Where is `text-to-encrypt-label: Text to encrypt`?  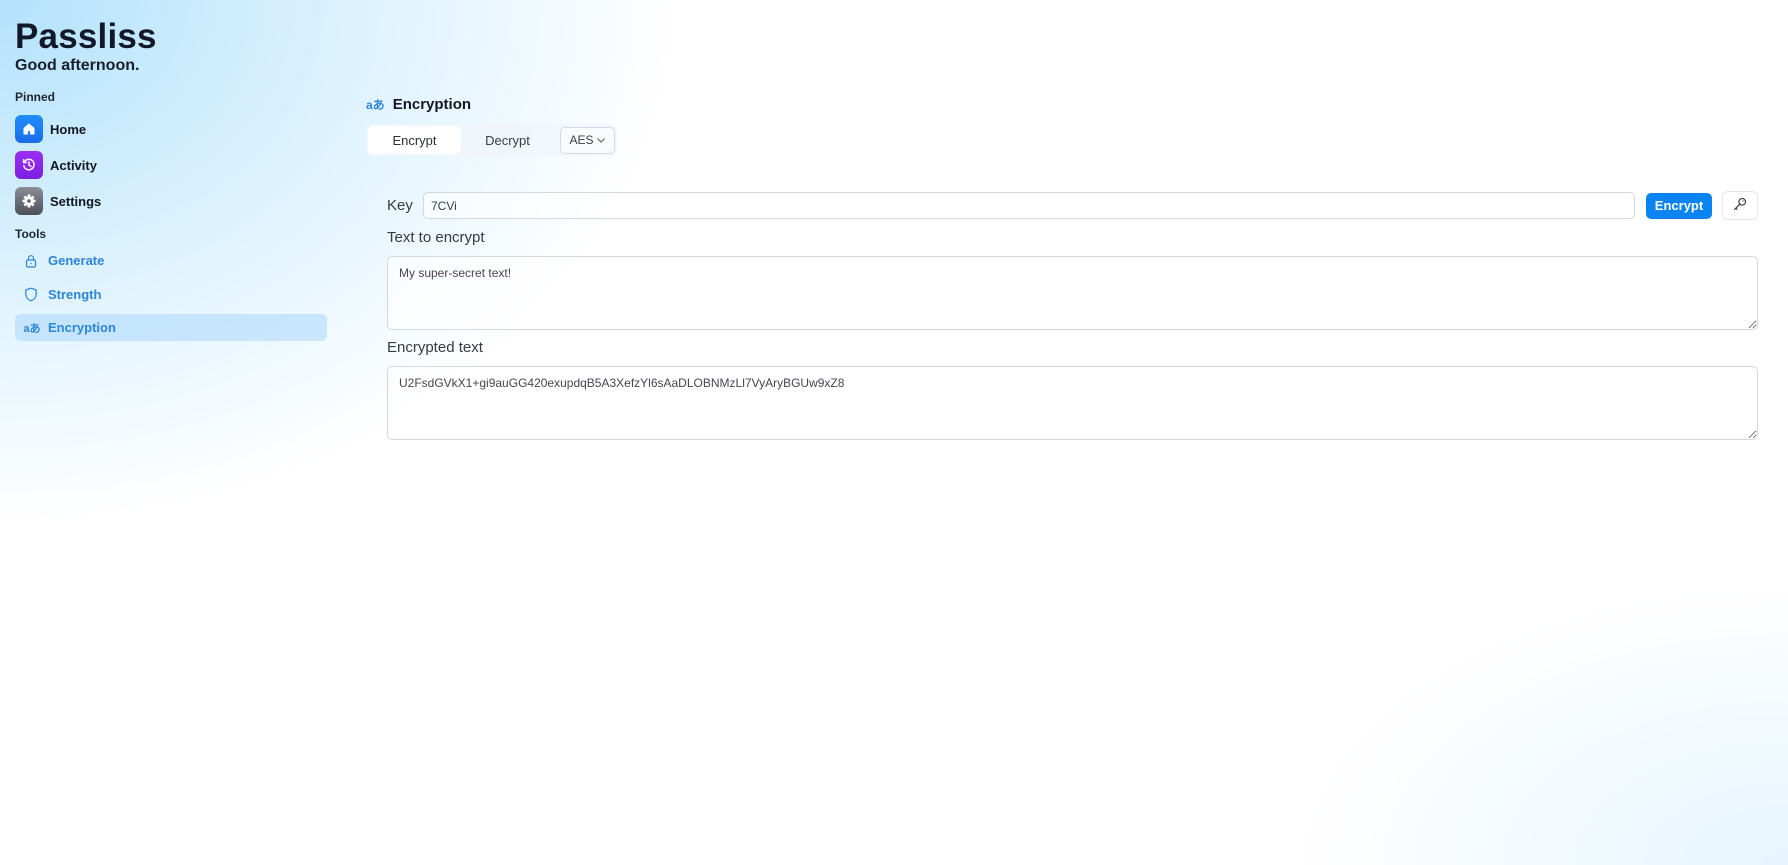
text-to-encrypt-label: Text to encrypt is located at coordinates (436, 237).